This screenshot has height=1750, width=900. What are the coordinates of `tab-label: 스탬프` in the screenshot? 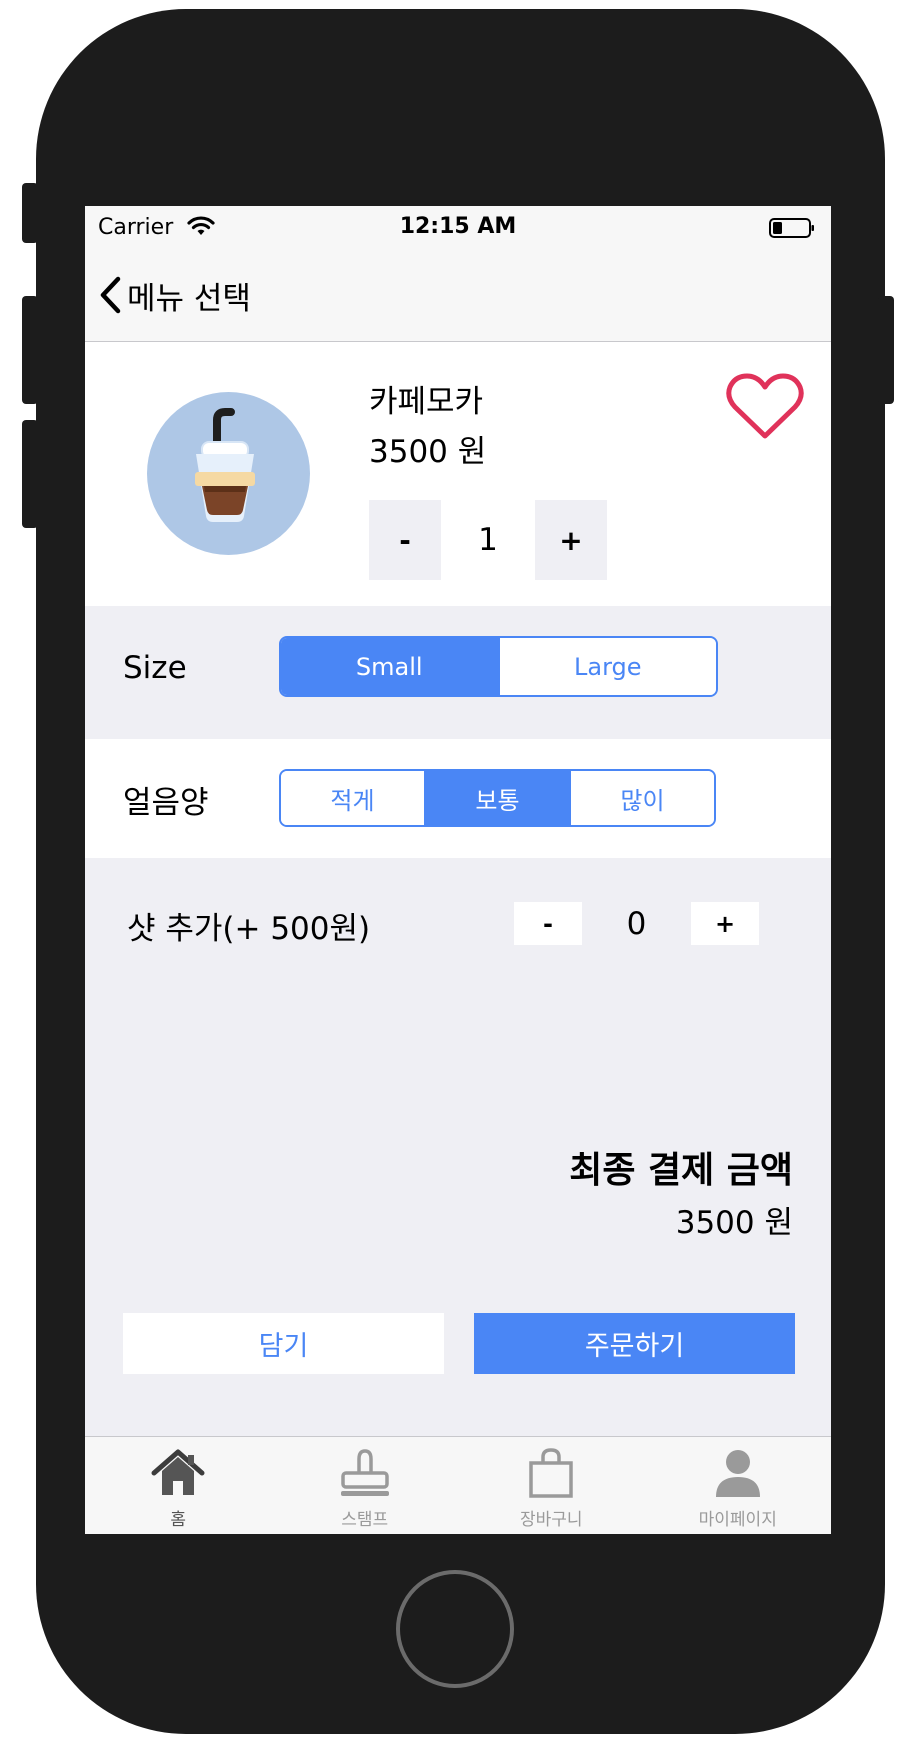 It's located at (365, 1520).